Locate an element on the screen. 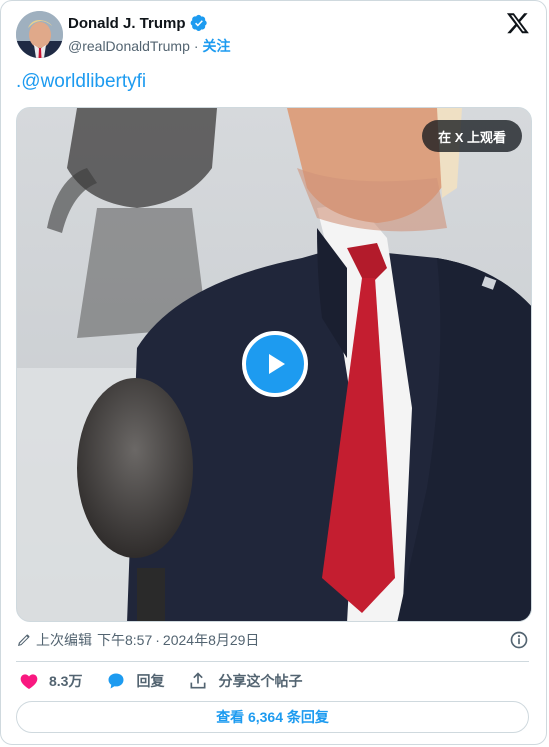 The height and width of the screenshot is (747, 549). tweet-text: .@worldlibertyfi is located at coordinates (81, 82).